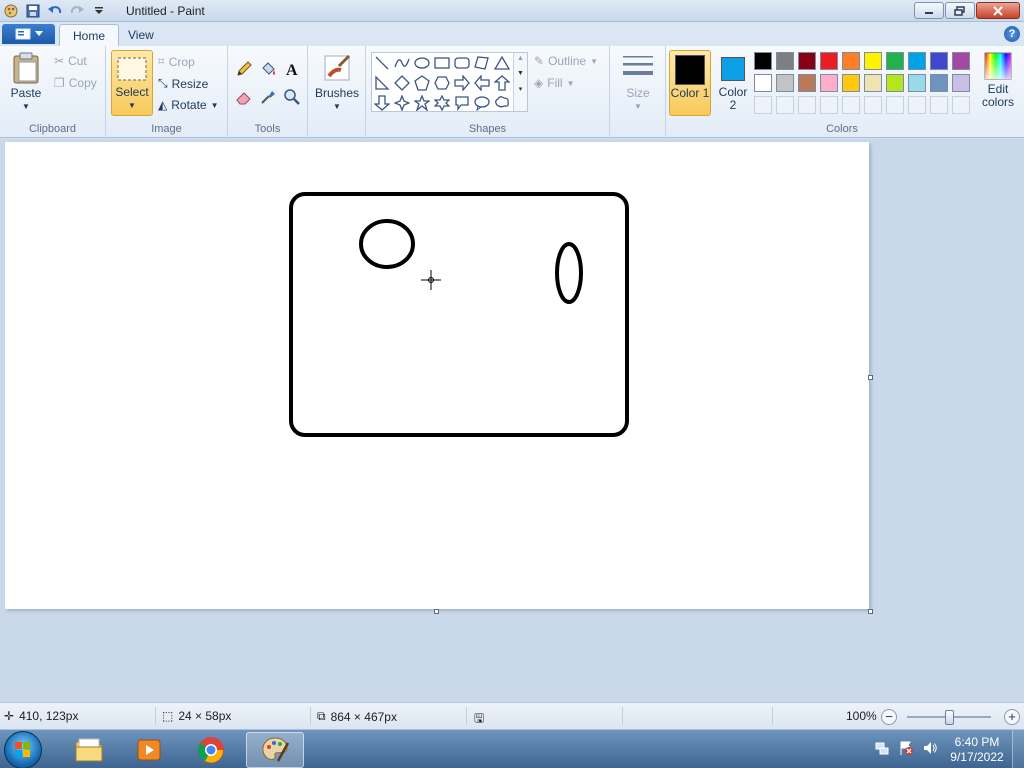 This screenshot has width=1024, height=768. Describe the element at coordinates (382, 63) in the screenshot. I see `line-shape-icon` at that location.